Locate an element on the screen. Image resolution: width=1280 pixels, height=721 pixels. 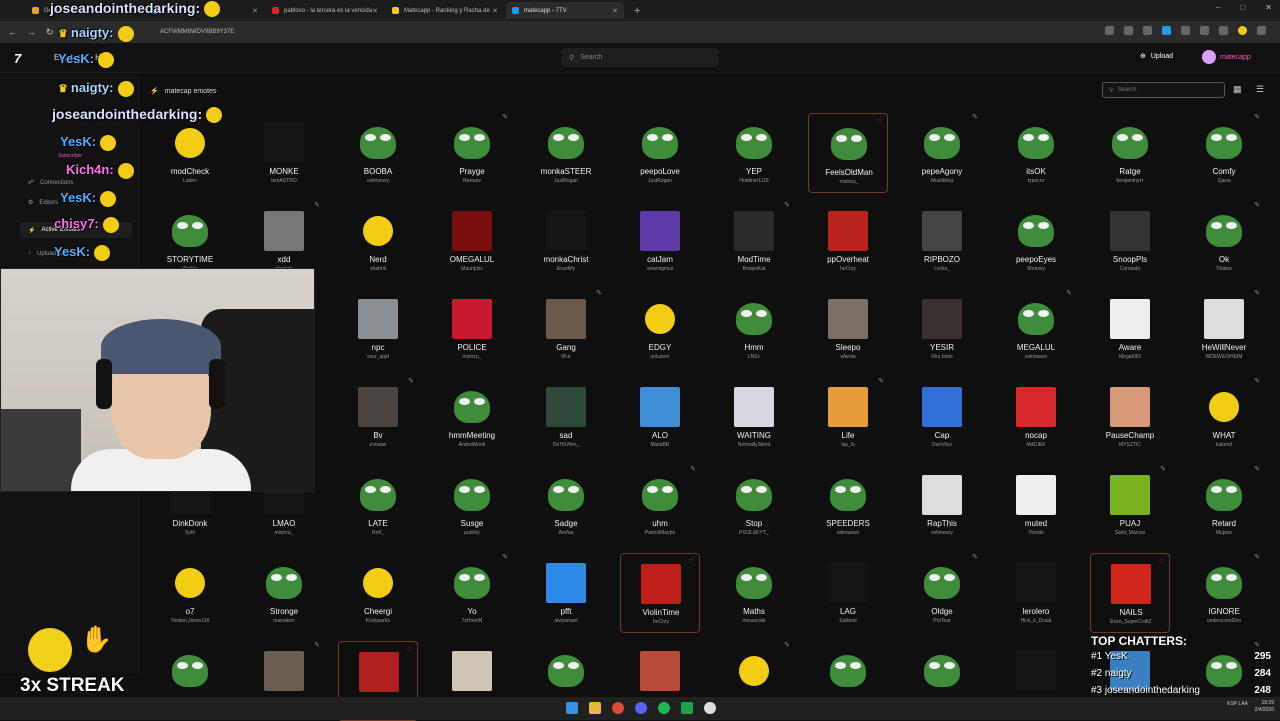
emote-card: MEGALUL selrswave ✎ is located at coordinates (1036, 329).